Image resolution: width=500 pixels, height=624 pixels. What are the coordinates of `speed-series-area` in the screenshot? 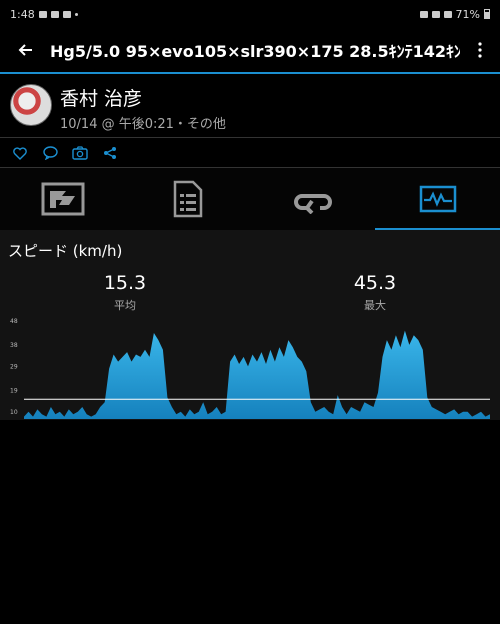 It's located at (257, 374).